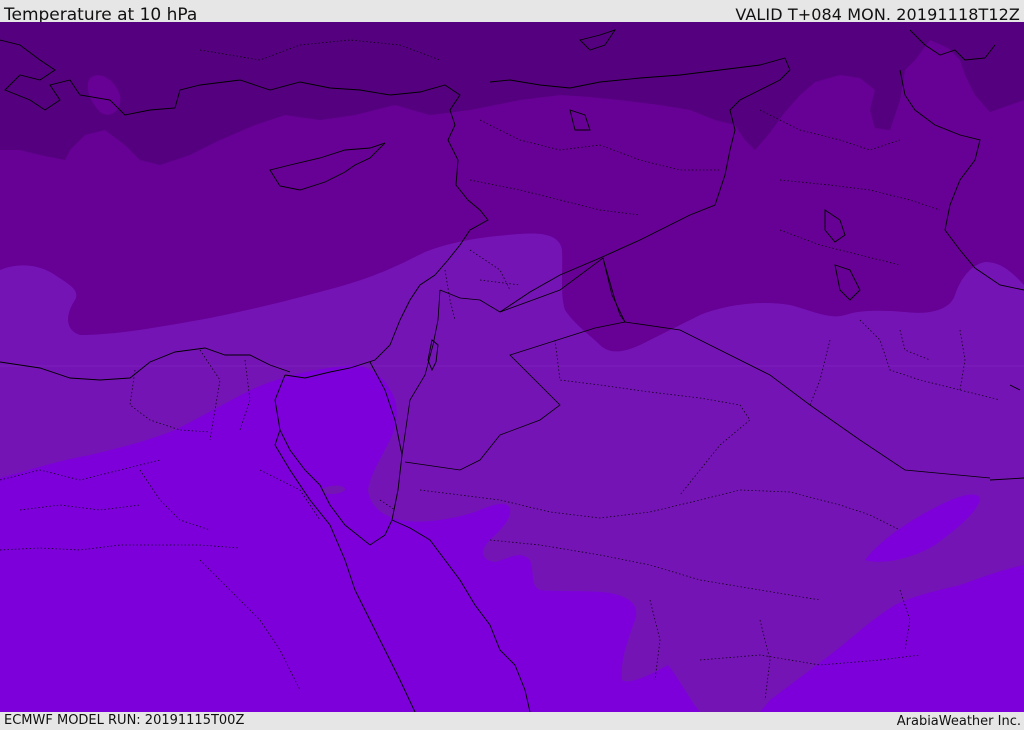  Describe the element at coordinates (958, 721) in the screenshot. I see `credit-label: ArabiaWeather Inc.` at that location.